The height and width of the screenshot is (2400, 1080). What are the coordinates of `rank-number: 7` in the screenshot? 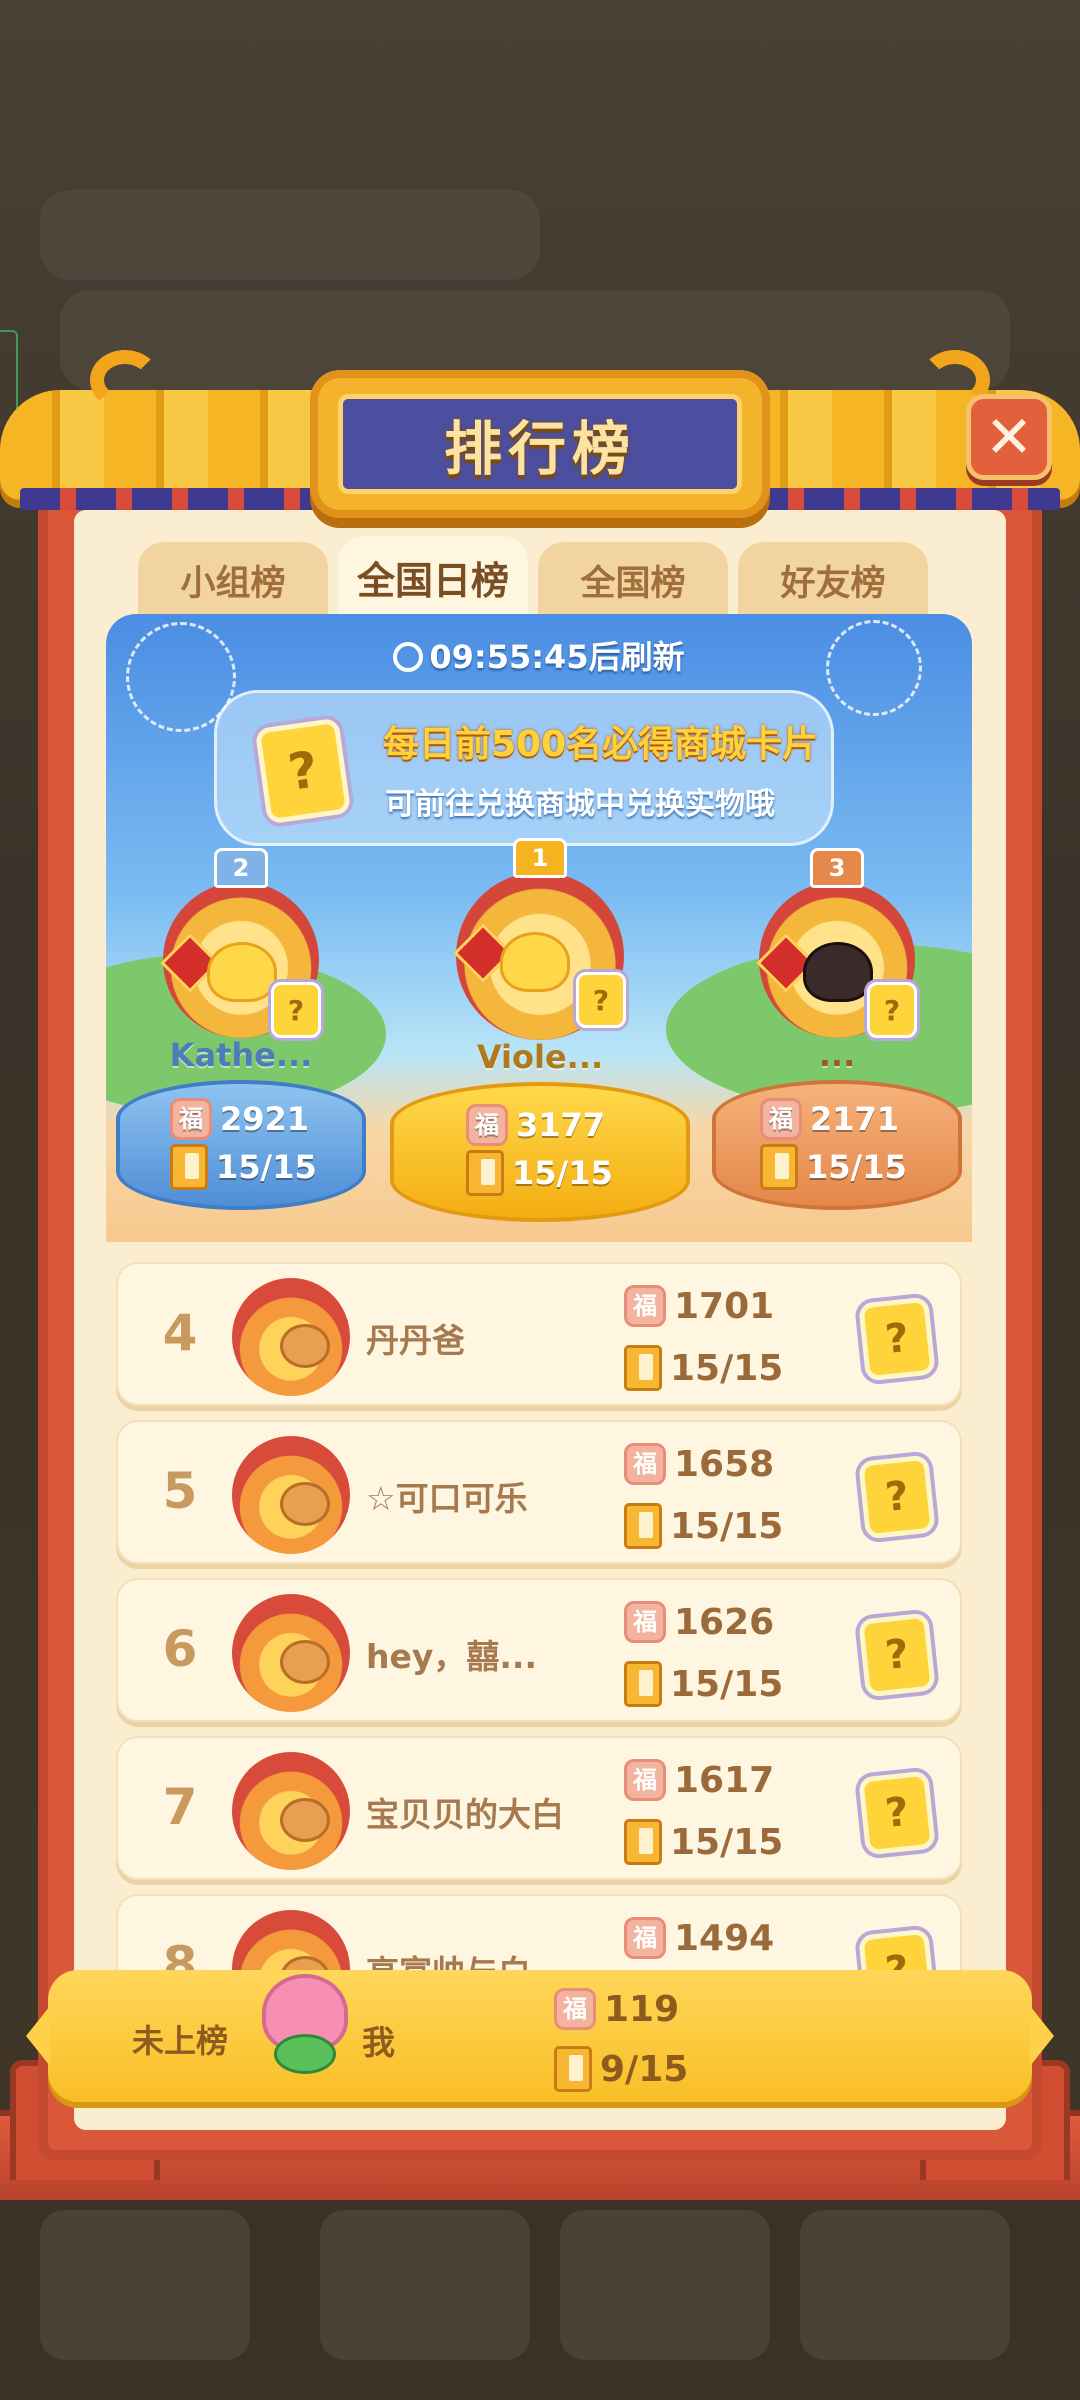 It's located at (180, 1807).